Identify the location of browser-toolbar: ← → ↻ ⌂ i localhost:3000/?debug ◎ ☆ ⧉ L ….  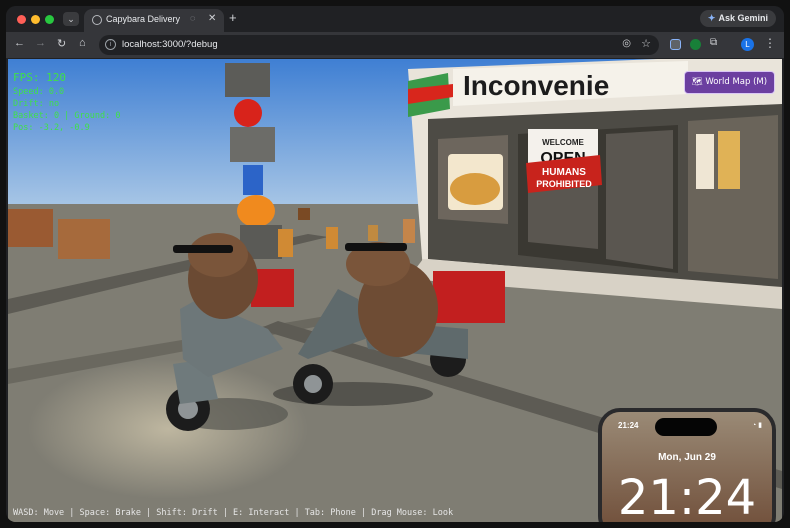
(395, 45).